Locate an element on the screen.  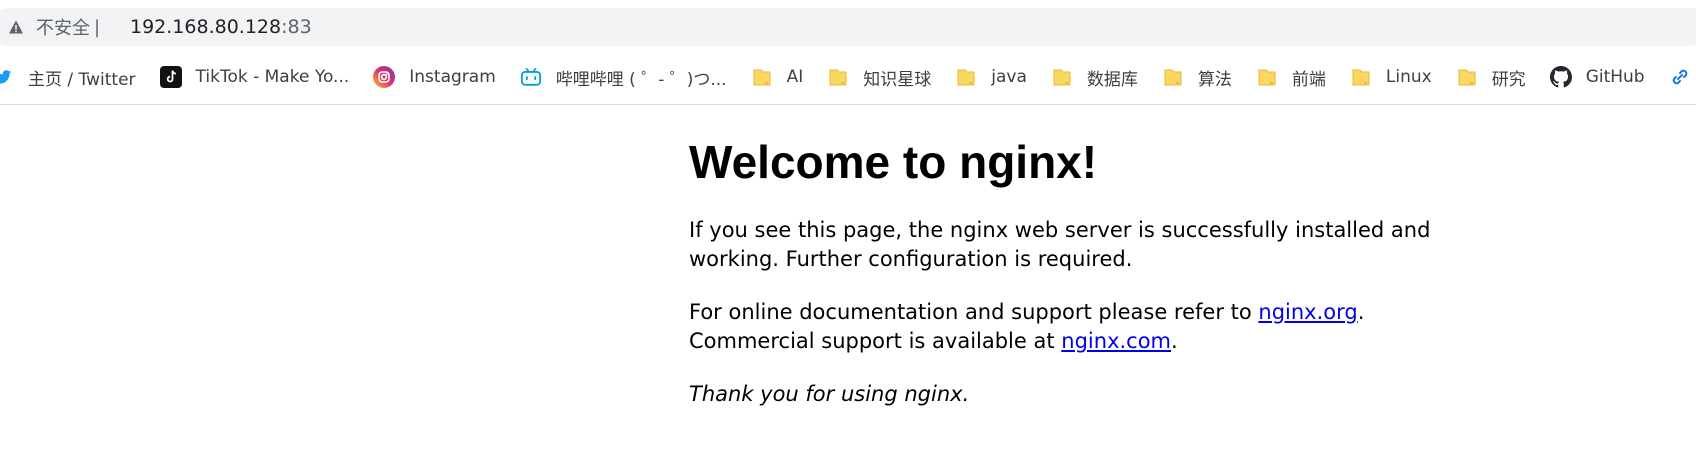
nginx-org-link: nginx.org is located at coordinates (1307, 312).